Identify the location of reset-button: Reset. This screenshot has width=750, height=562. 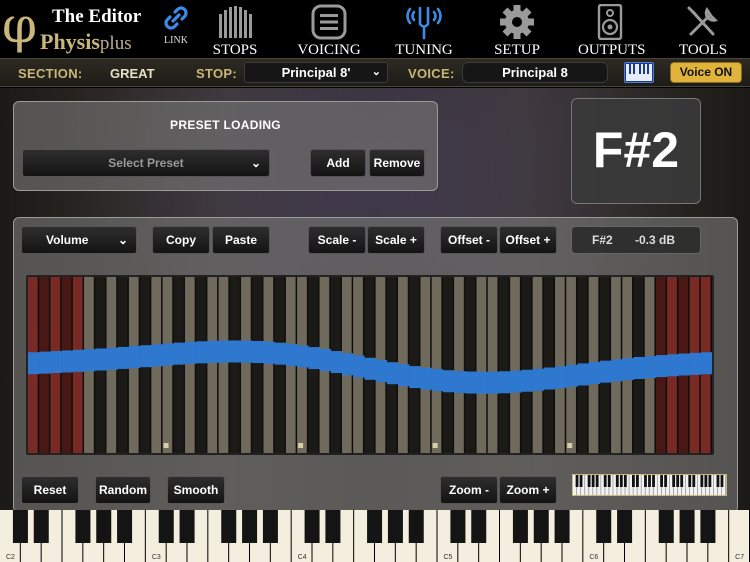
(50, 490).